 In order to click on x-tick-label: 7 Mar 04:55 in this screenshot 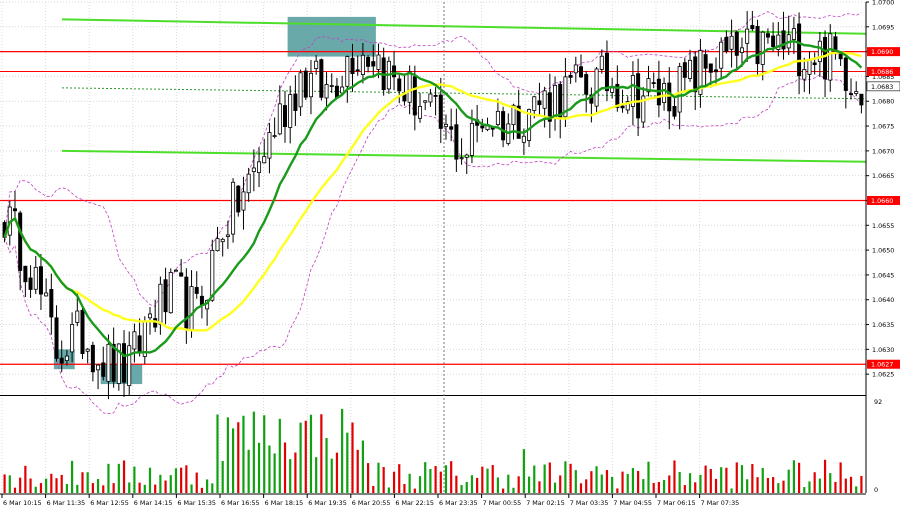, I will do `click(632, 503)`.